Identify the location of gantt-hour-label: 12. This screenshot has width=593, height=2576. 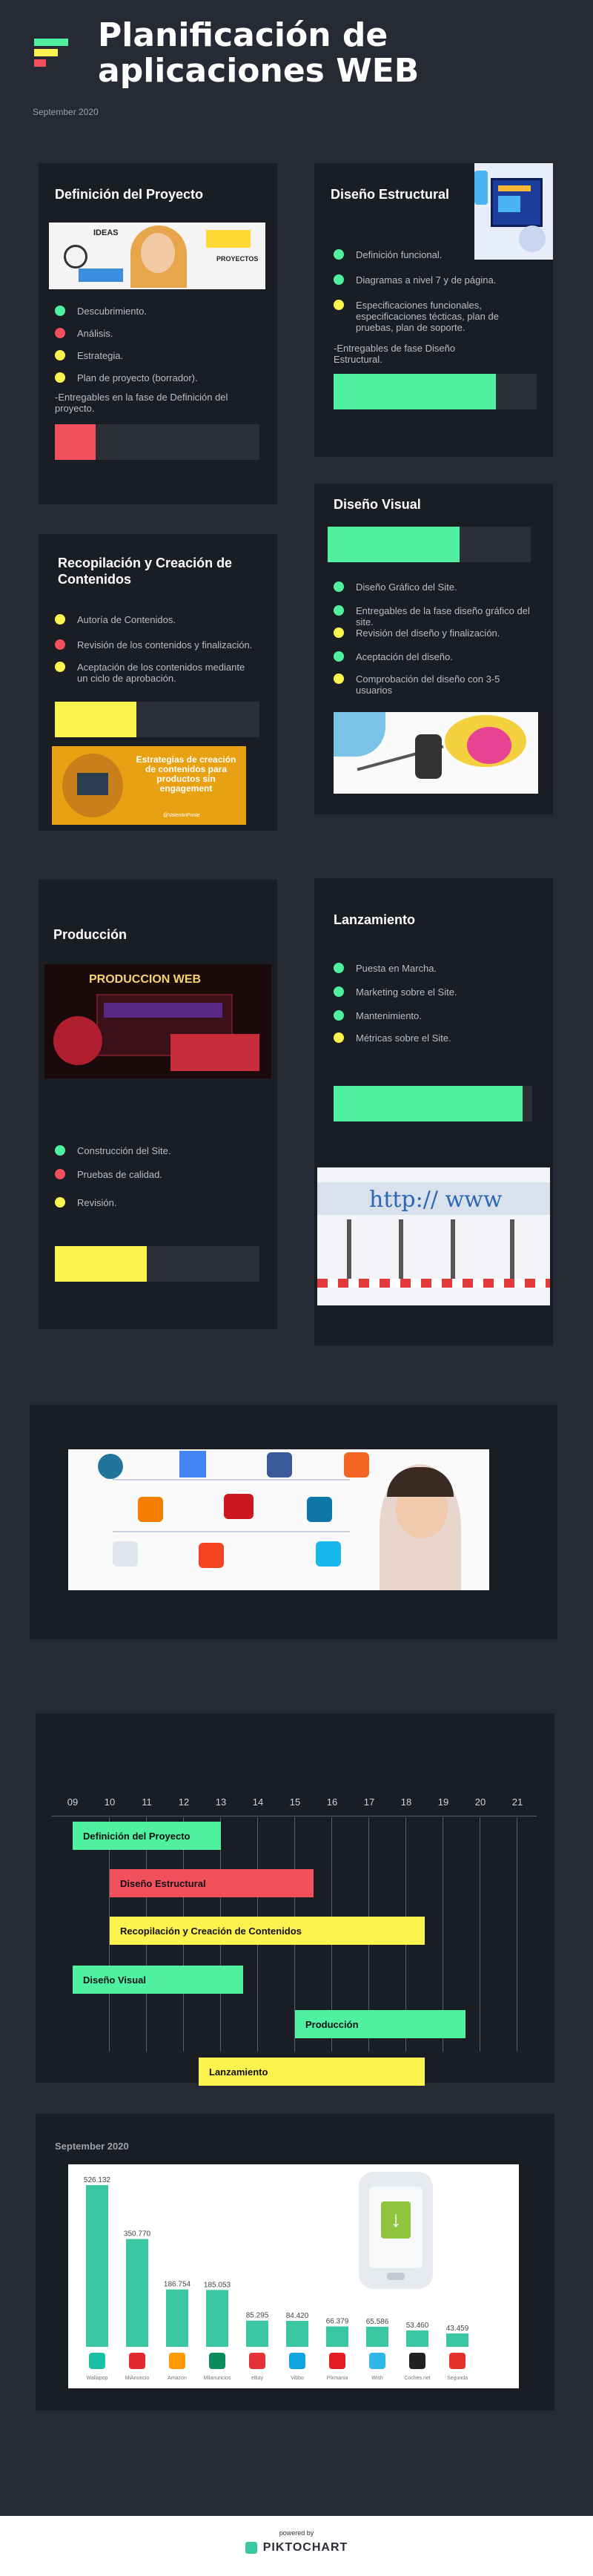
(184, 1802).